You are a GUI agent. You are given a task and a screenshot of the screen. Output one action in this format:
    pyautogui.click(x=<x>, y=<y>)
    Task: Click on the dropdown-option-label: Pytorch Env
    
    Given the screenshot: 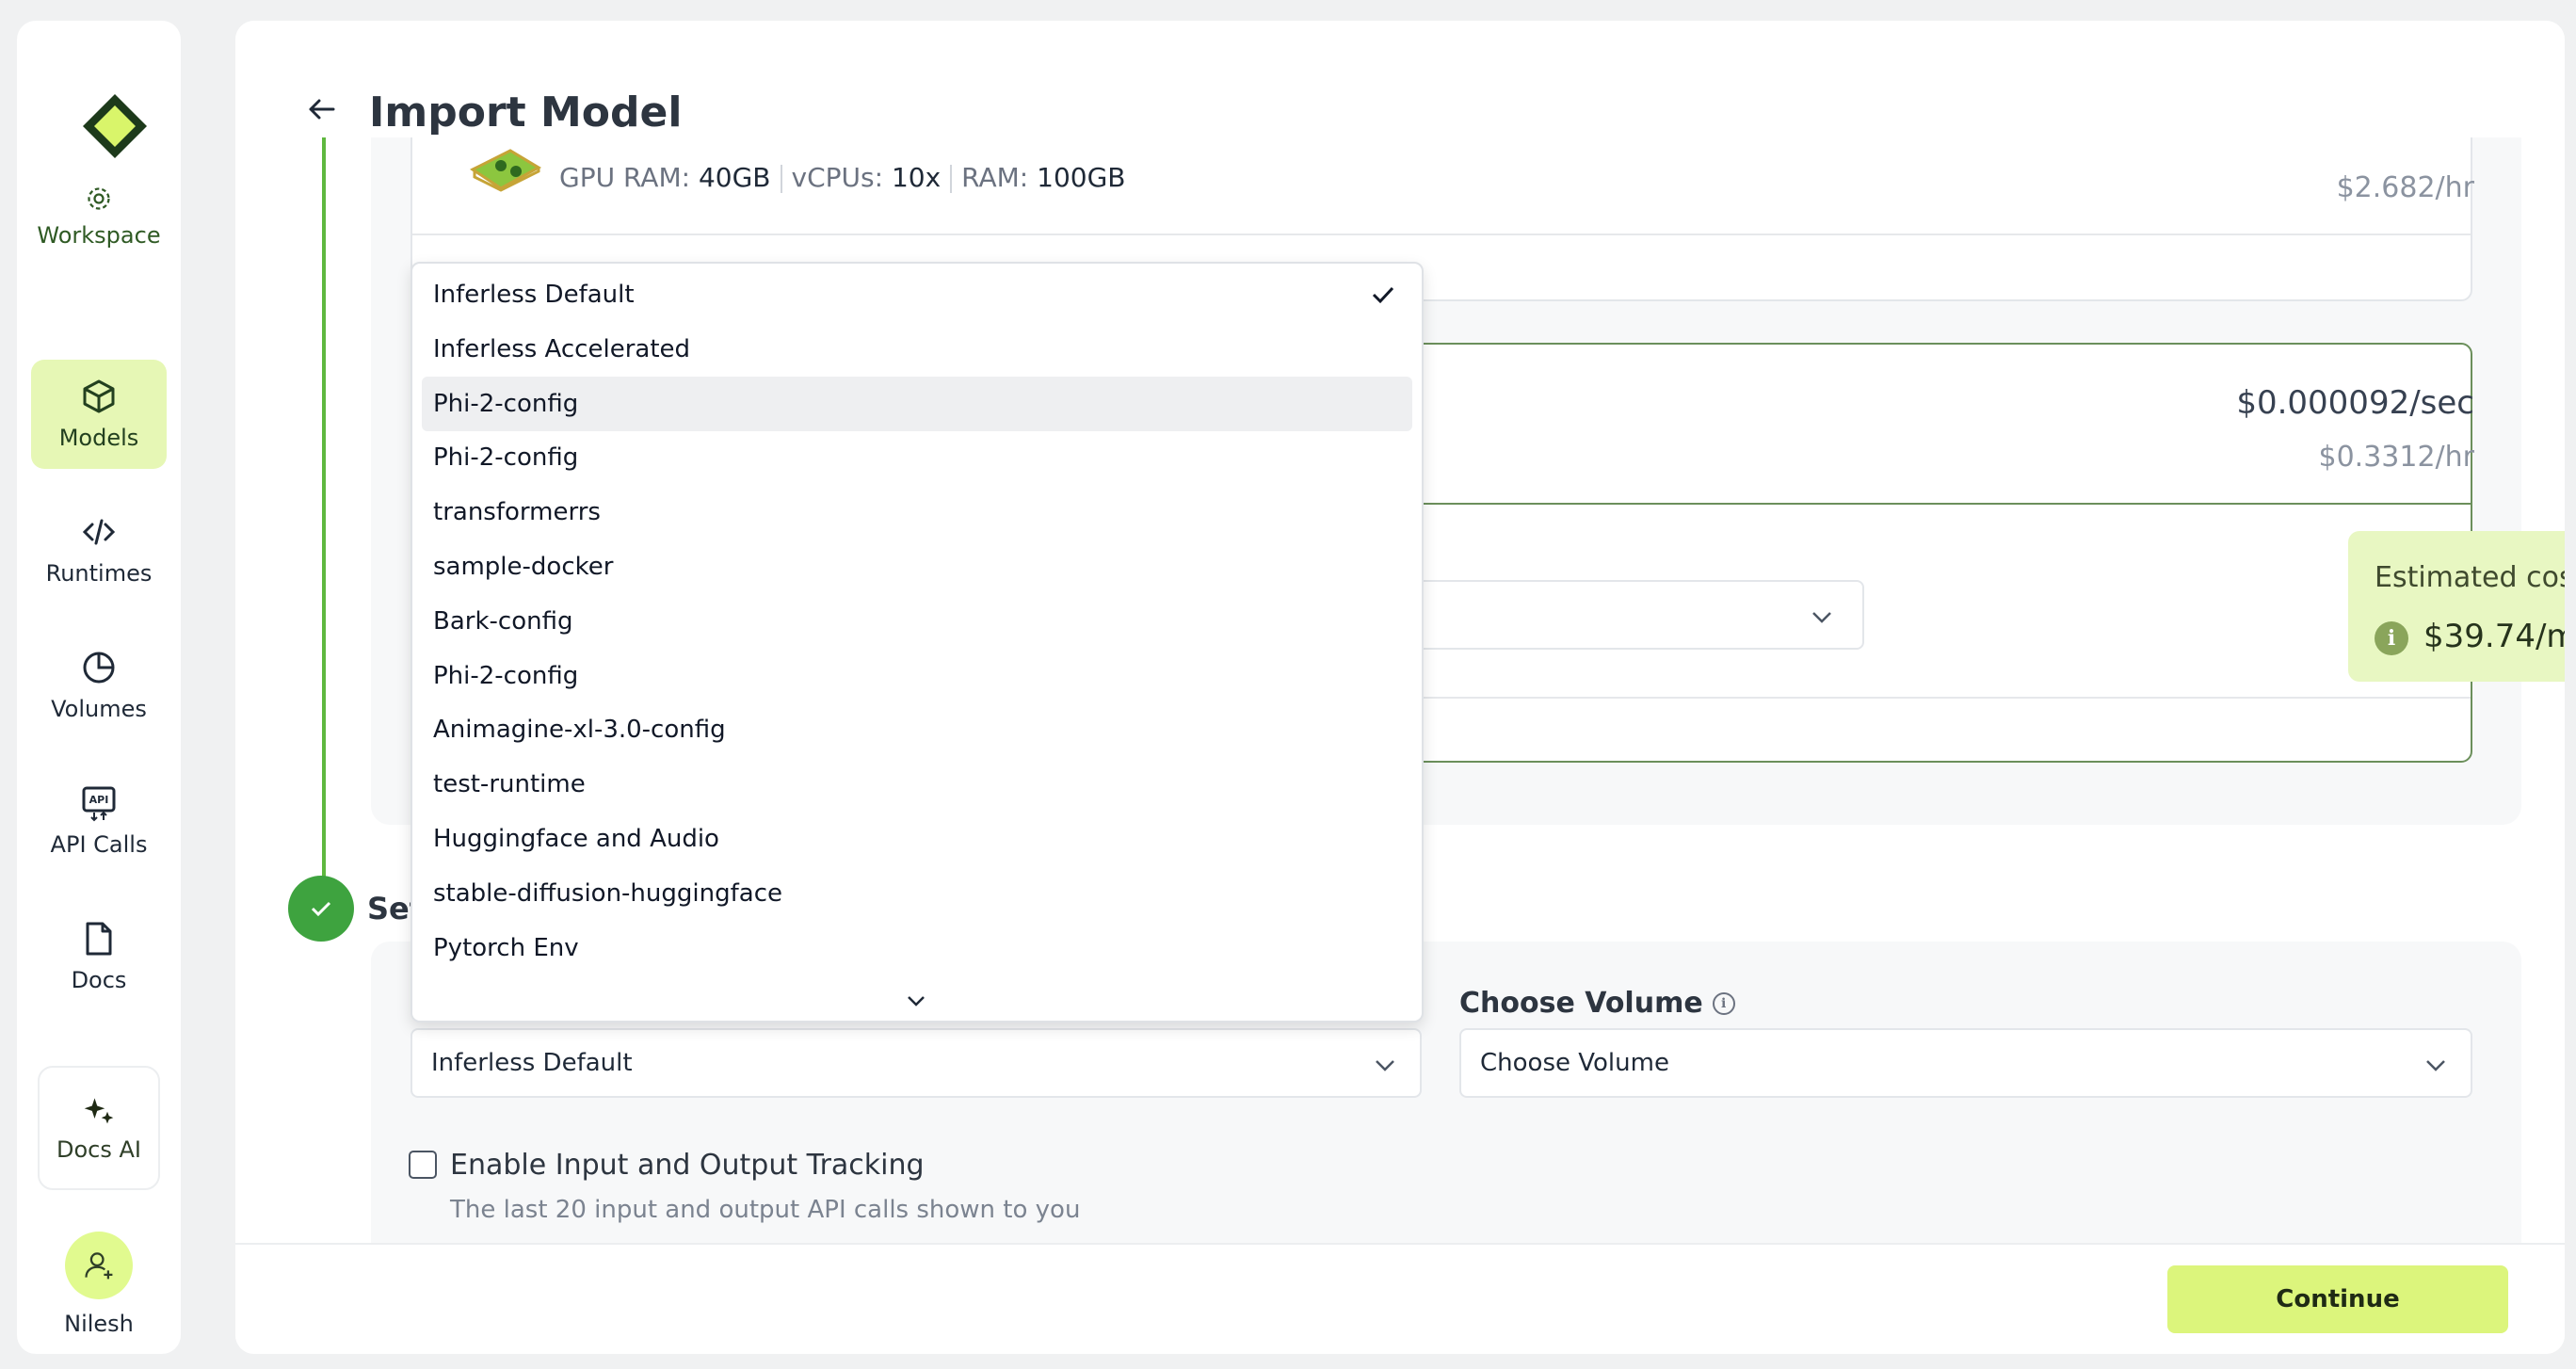 What is the action you would take?
    pyautogui.click(x=506, y=948)
    